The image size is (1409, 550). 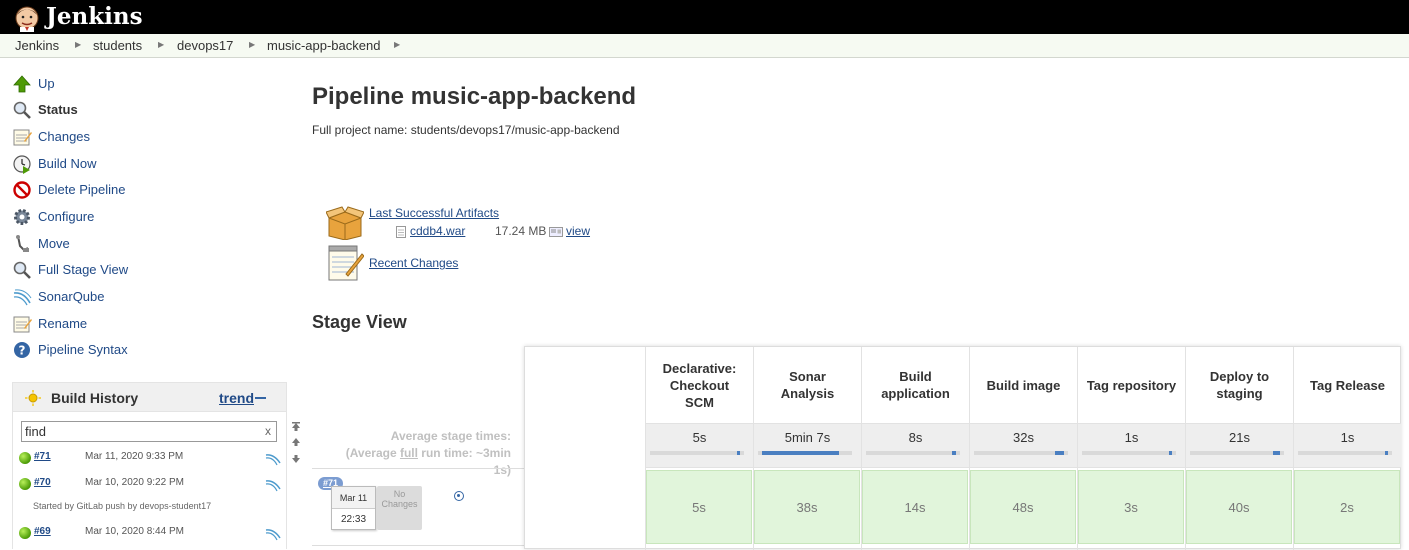 I want to click on notepad-icon, so click(x=346, y=263).